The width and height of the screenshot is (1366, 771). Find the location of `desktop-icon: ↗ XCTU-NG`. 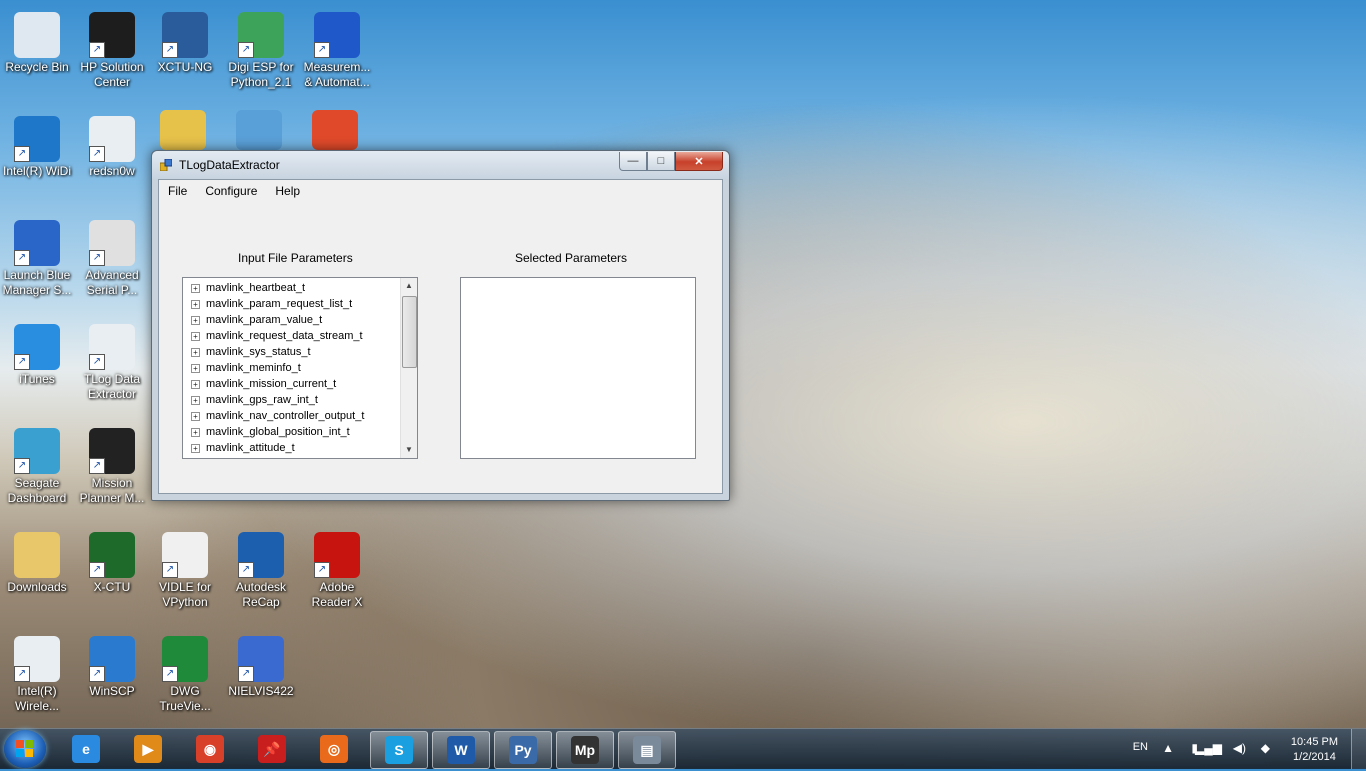

desktop-icon: ↗ XCTU-NG is located at coordinates (185, 40).